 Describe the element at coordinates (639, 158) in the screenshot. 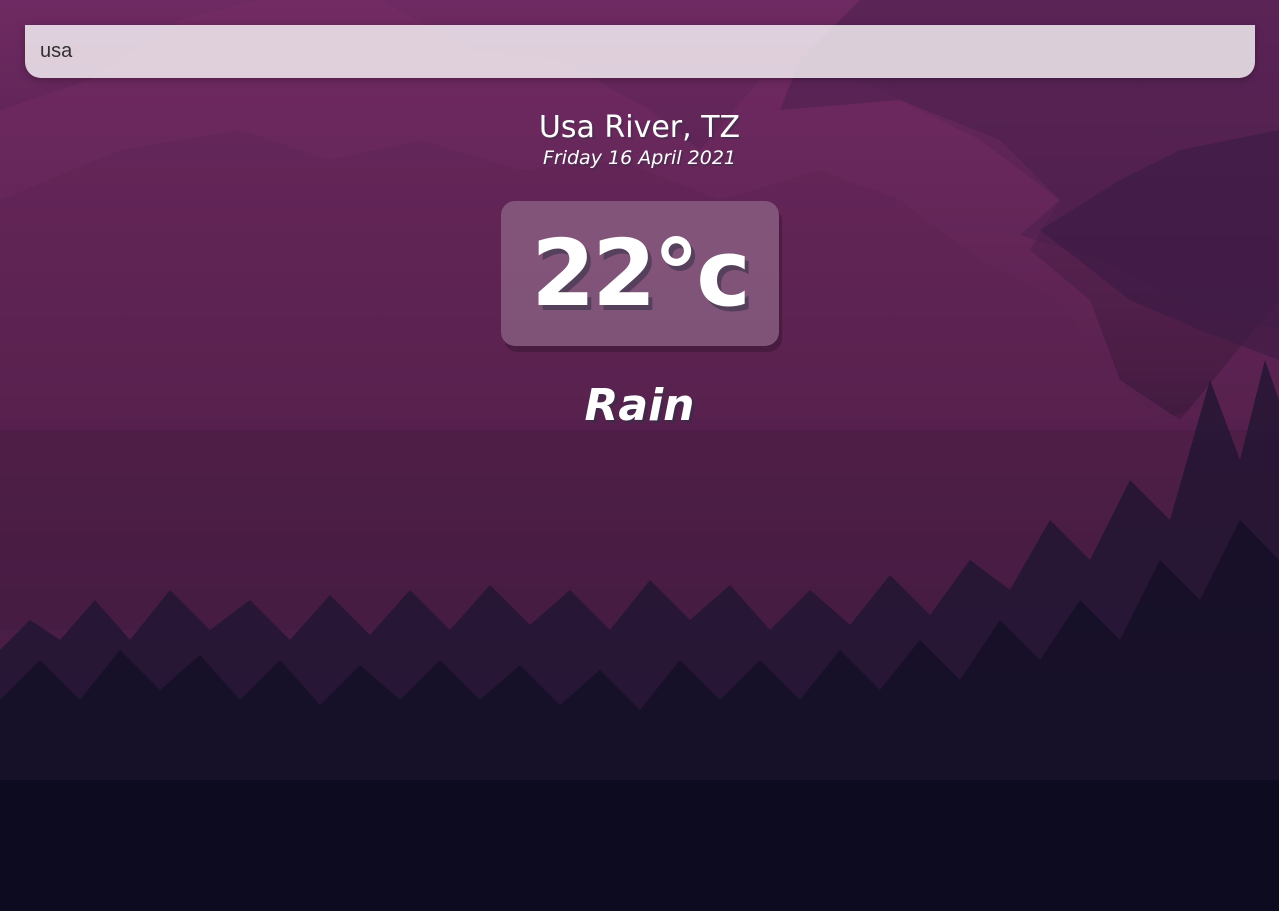

I see `current-date: Friday 16 April 2021` at that location.